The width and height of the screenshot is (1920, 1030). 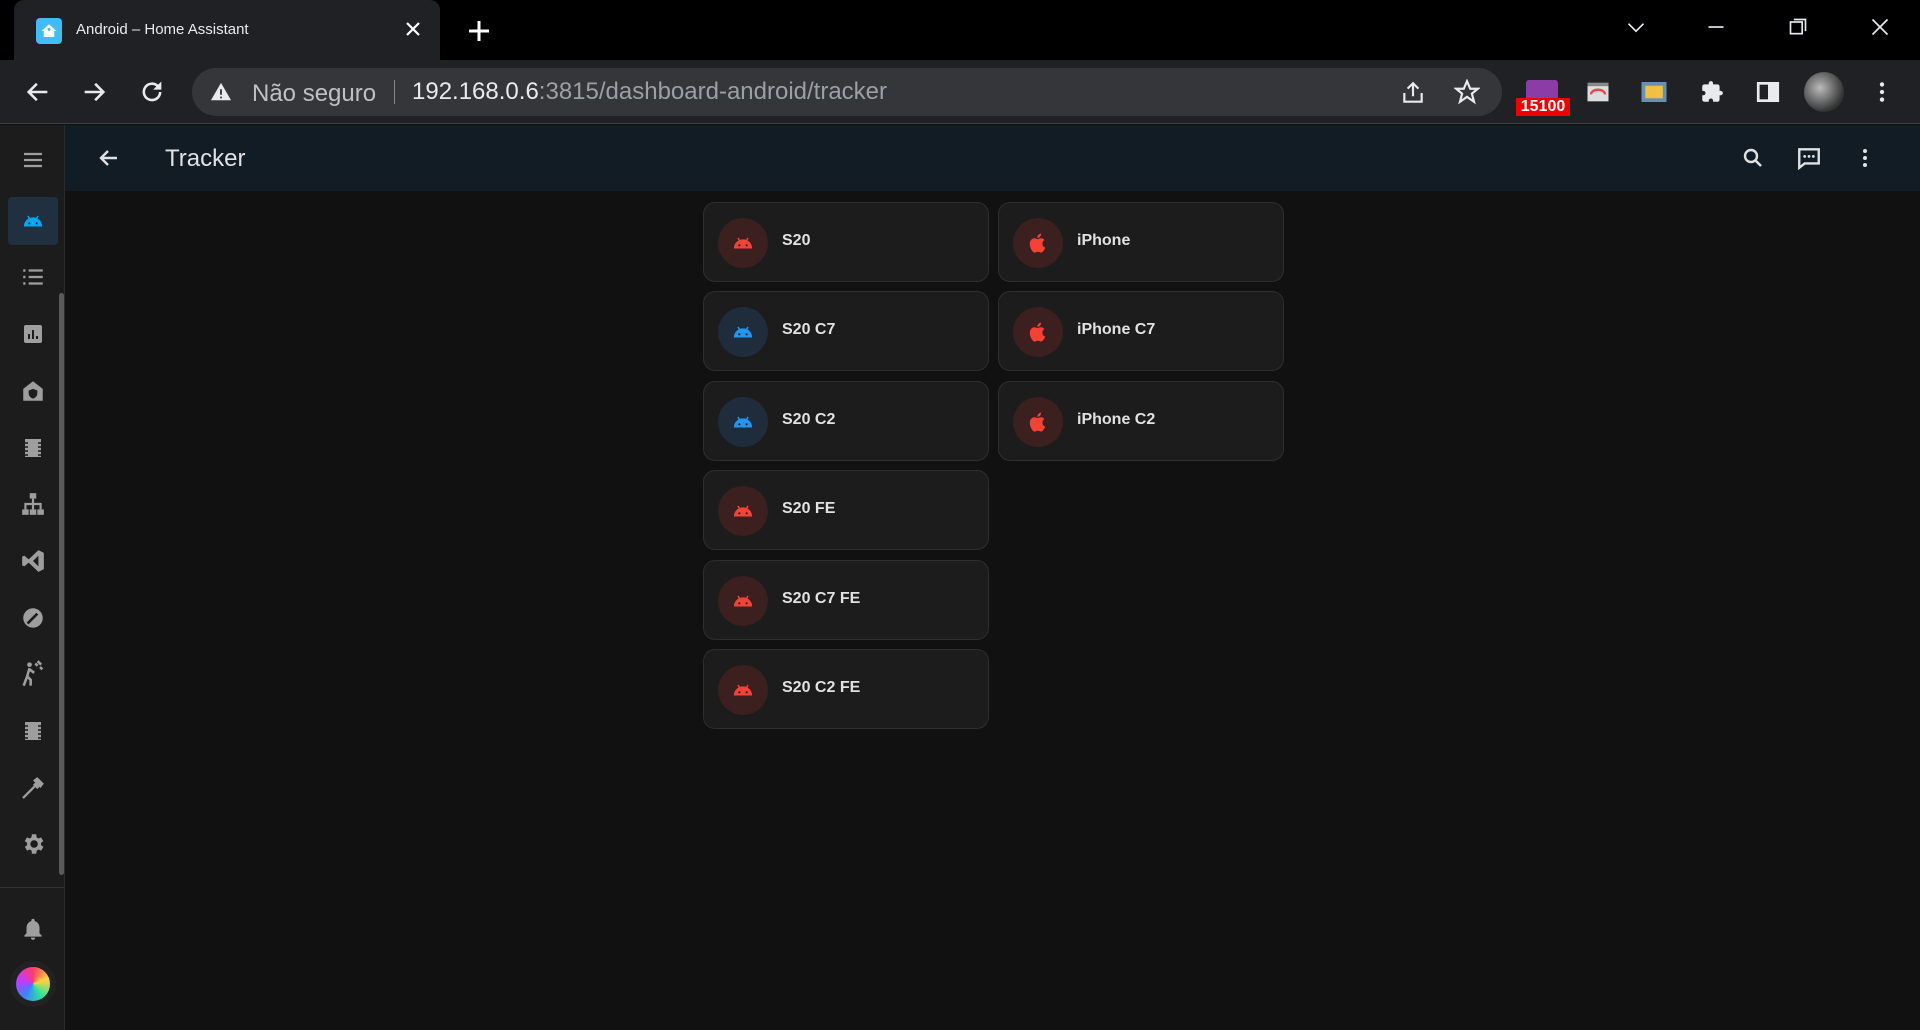 What do you see at coordinates (846, 421) in the screenshot?
I see `device-tracker-card: S20 C2` at bounding box center [846, 421].